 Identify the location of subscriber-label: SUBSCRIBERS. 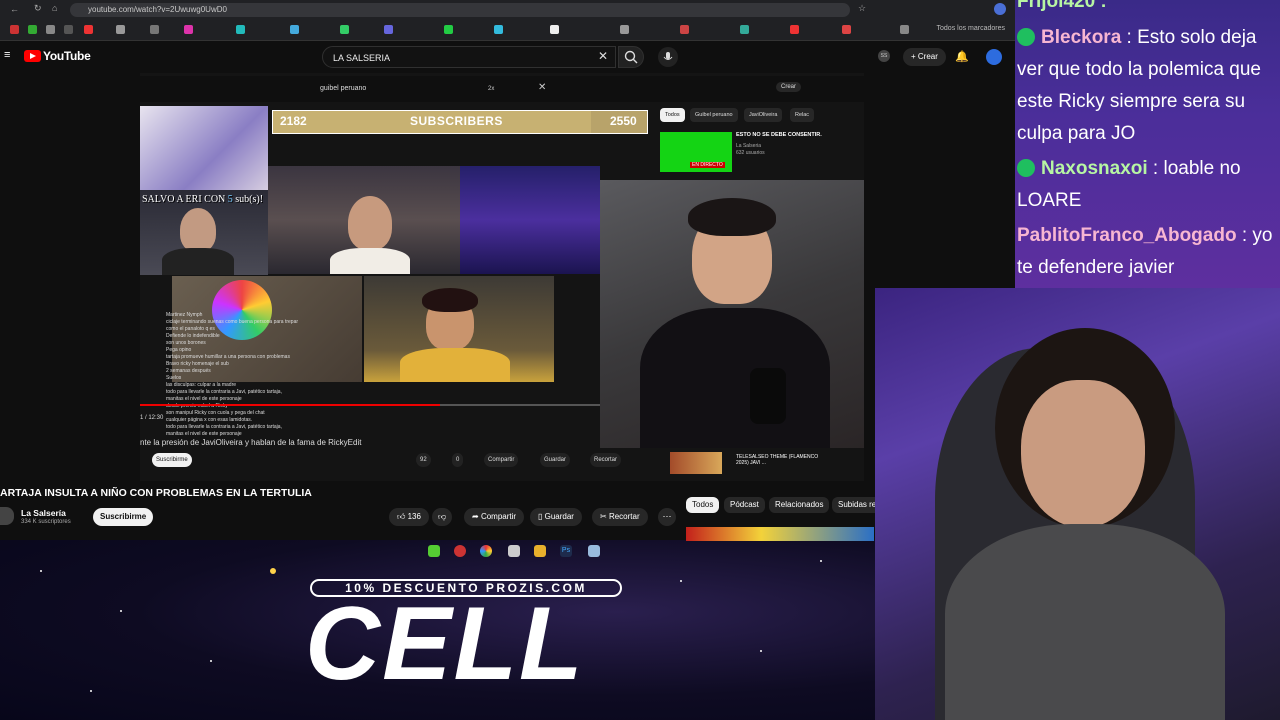
(456, 121).